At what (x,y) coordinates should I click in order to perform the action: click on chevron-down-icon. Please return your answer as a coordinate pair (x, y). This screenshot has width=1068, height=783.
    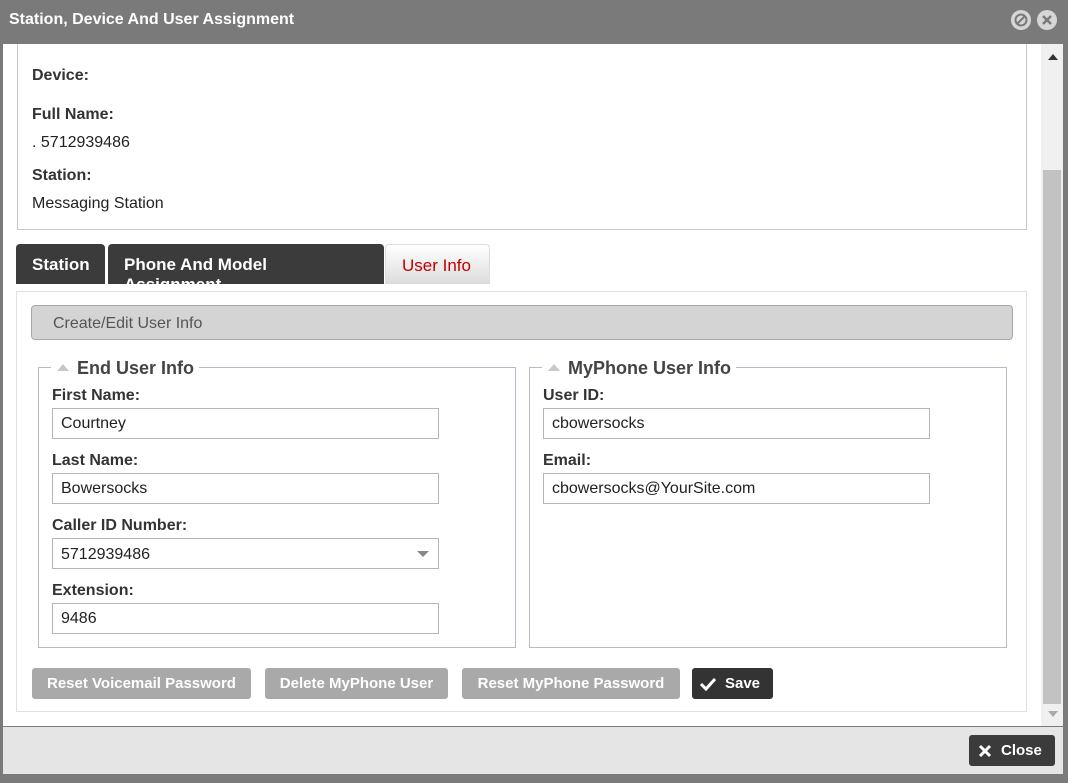
    Looking at the image, I should click on (423, 554).